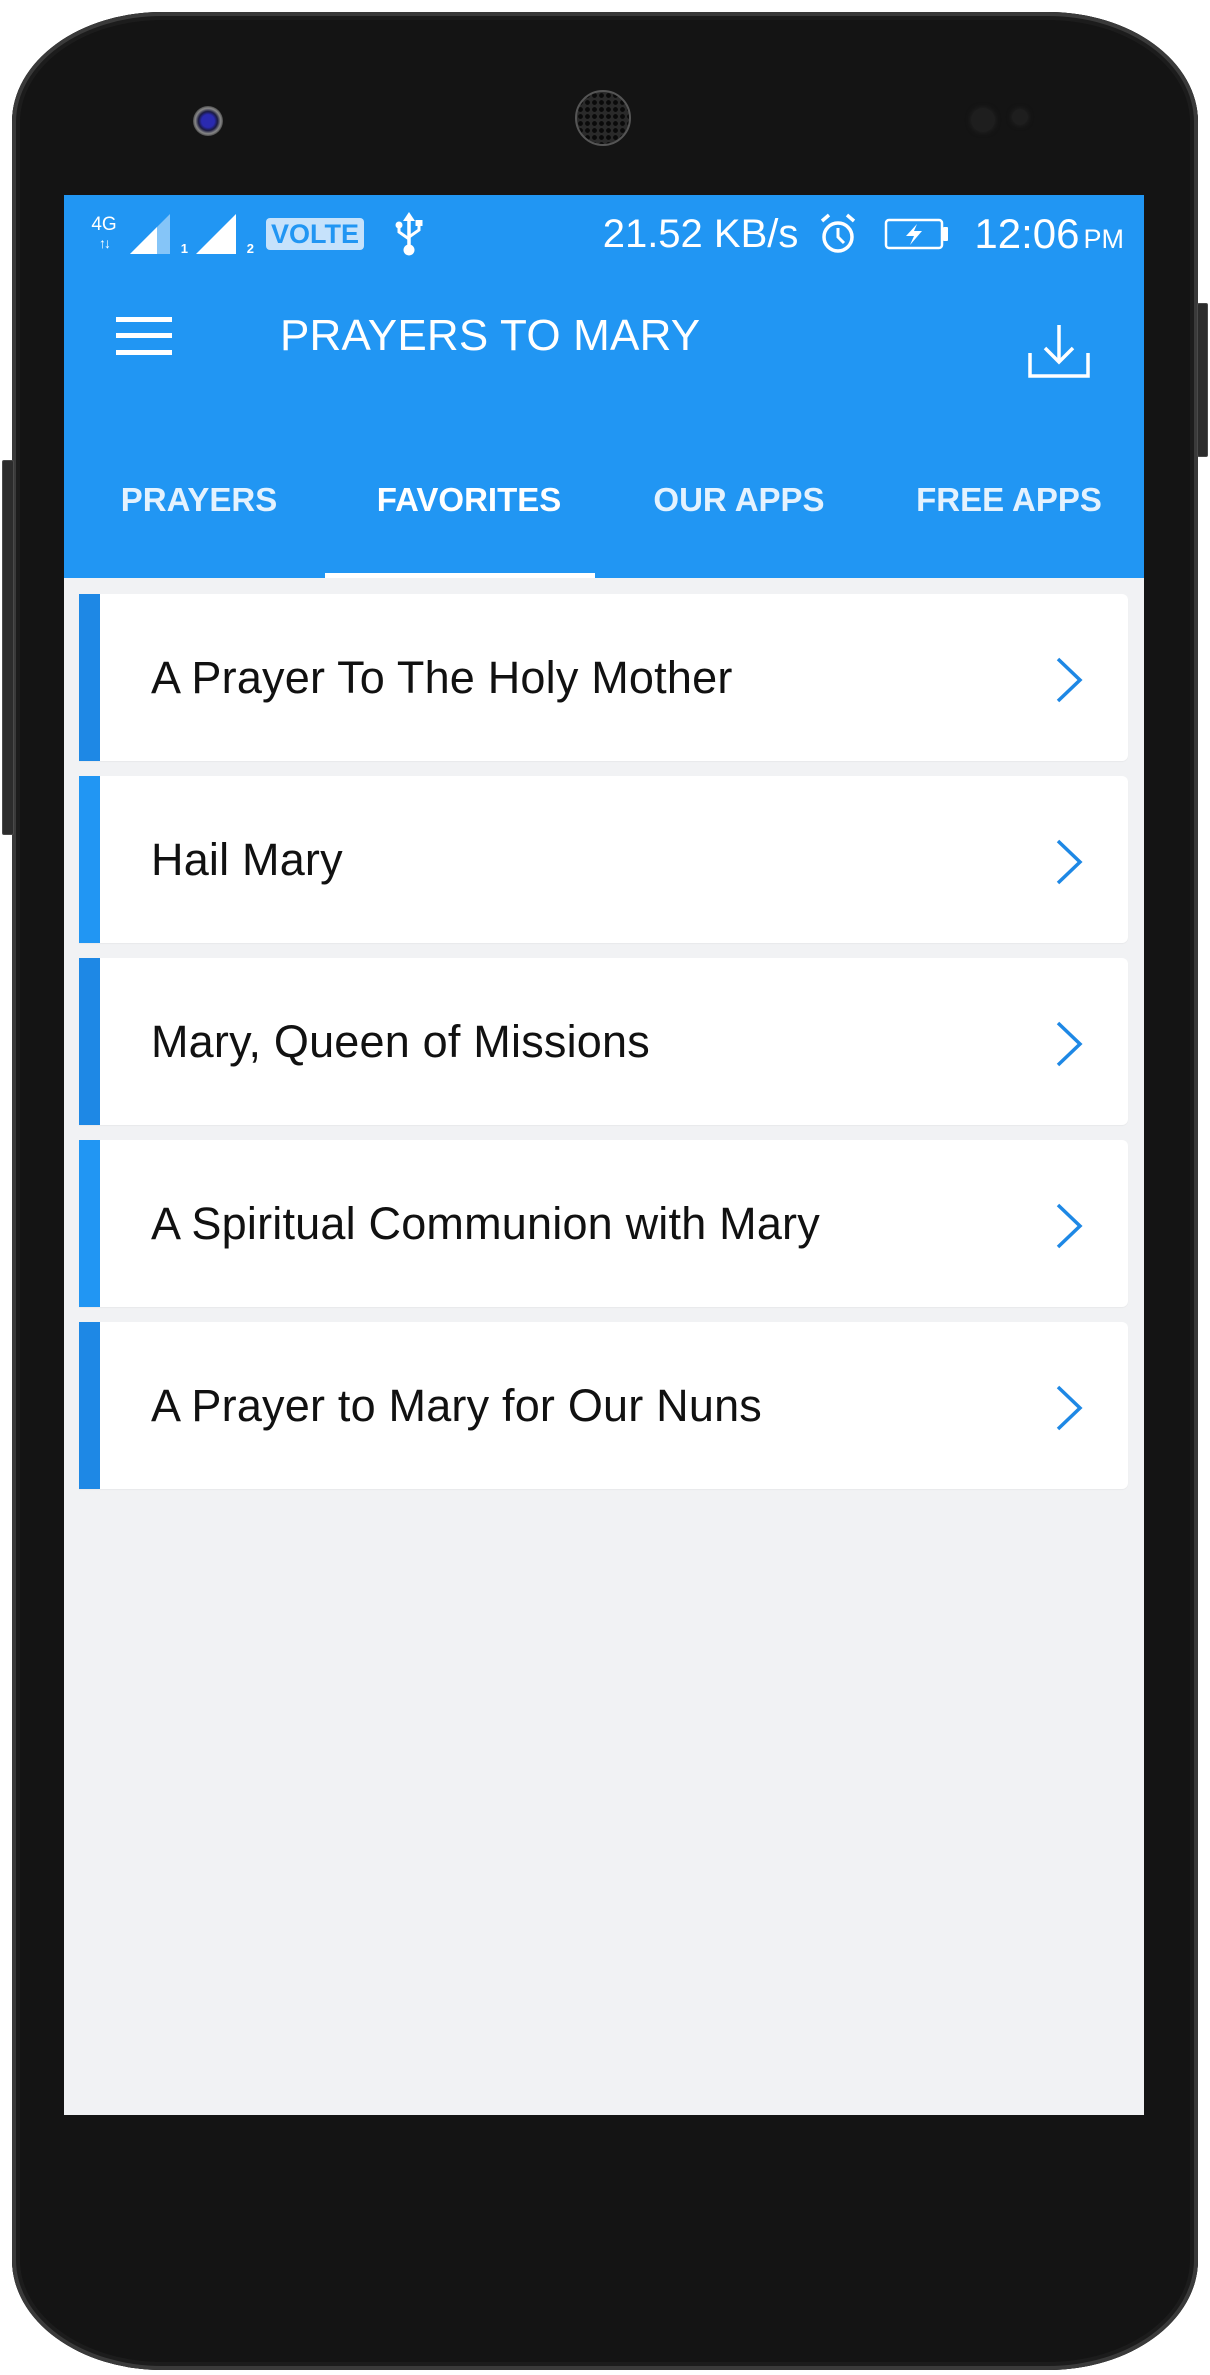 The image size is (1210, 2375). Describe the element at coordinates (247, 859) in the screenshot. I see `list-item-title: Hail Mary` at that location.